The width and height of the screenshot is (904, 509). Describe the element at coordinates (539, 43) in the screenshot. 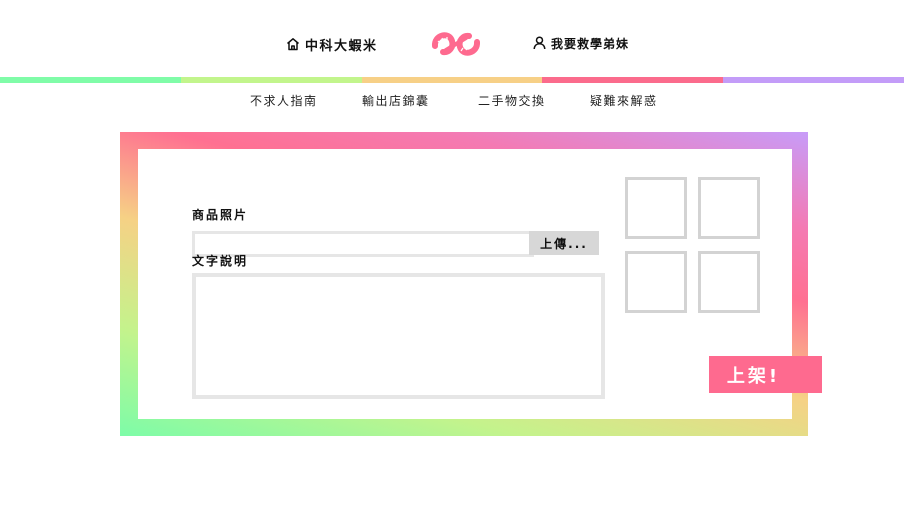

I see `user-icon` at that location.